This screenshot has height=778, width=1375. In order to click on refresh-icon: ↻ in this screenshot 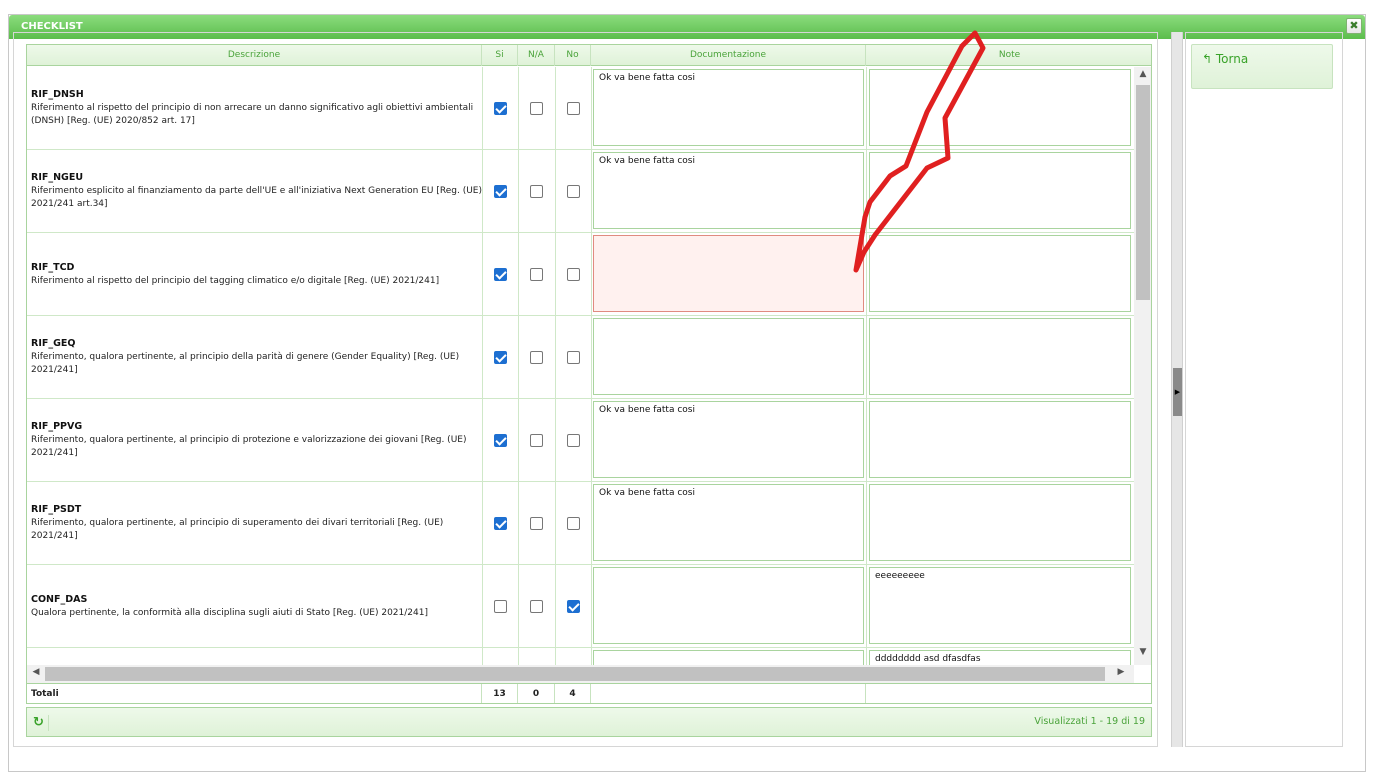, I will do `click(41, 723)`.